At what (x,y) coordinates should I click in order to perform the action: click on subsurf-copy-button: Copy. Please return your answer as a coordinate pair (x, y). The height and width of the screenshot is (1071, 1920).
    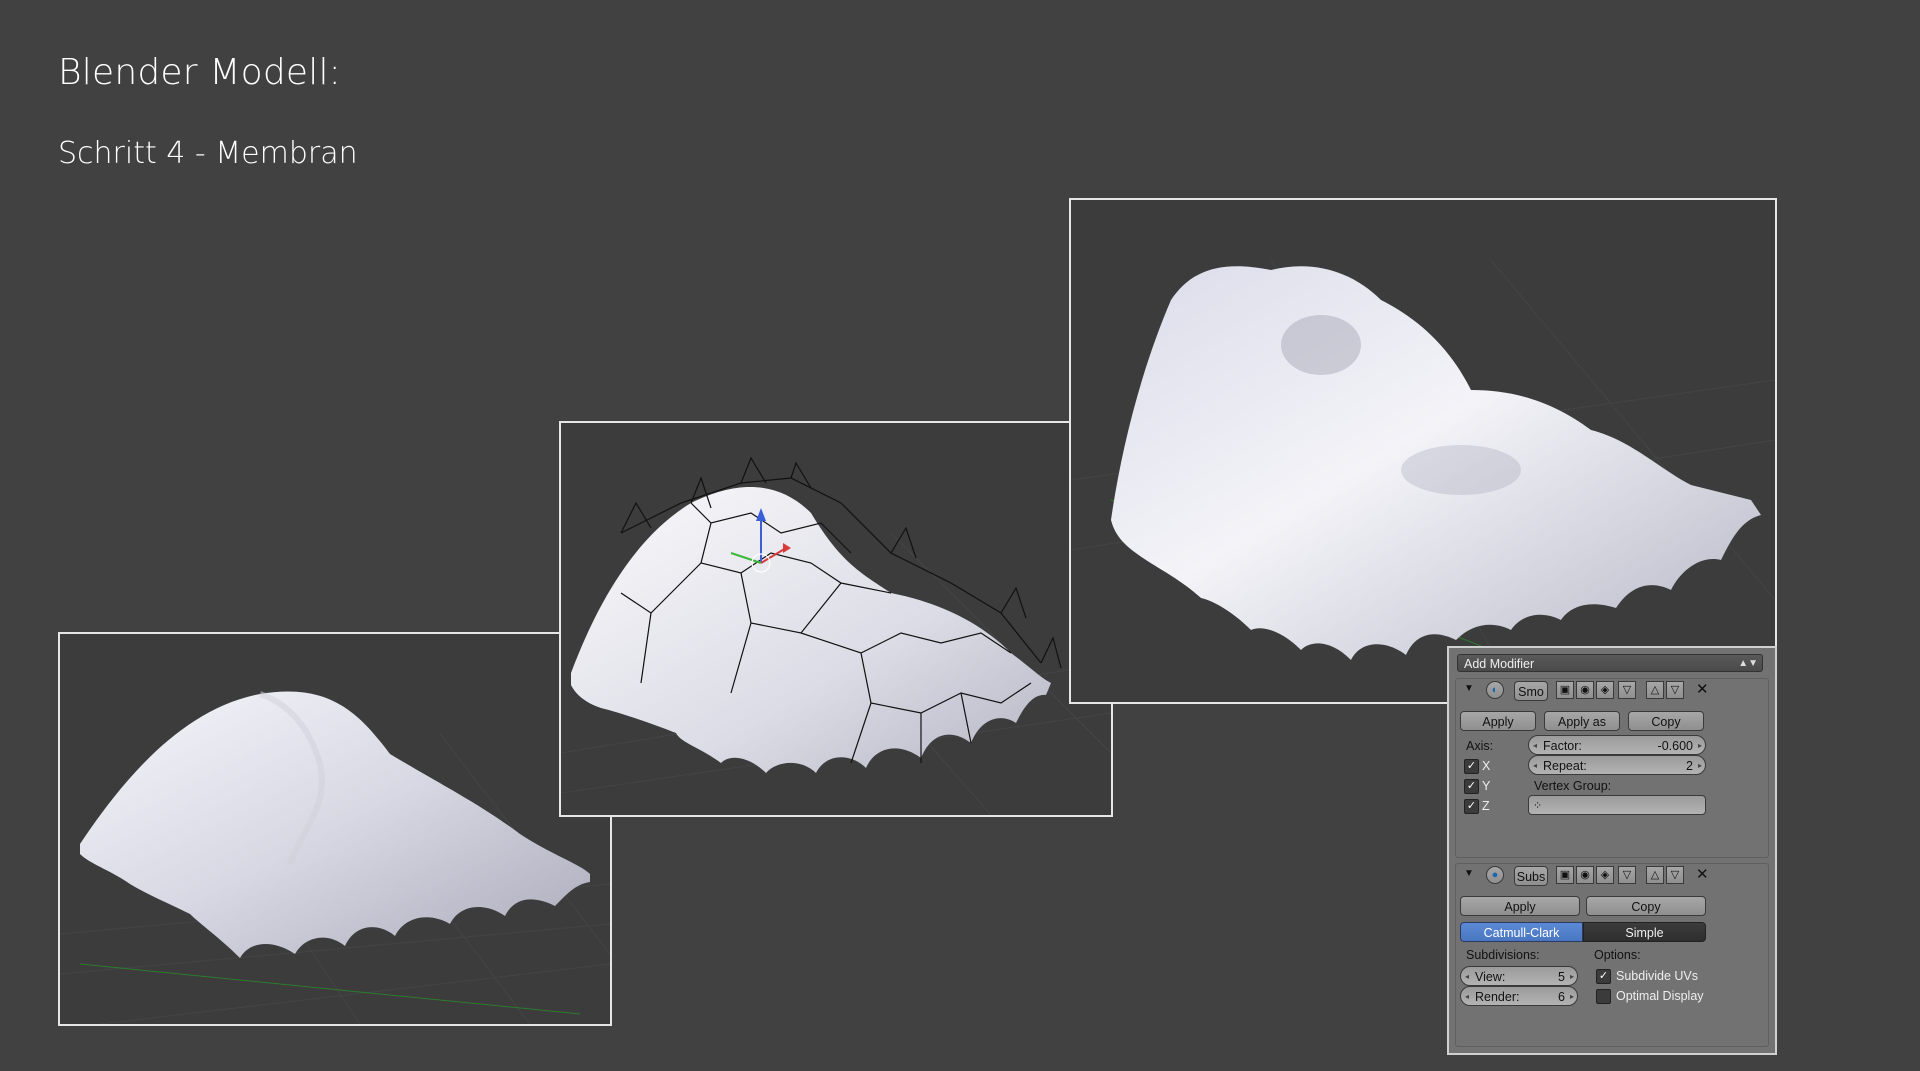
    Looking at the image, I should click on (1646, 906).